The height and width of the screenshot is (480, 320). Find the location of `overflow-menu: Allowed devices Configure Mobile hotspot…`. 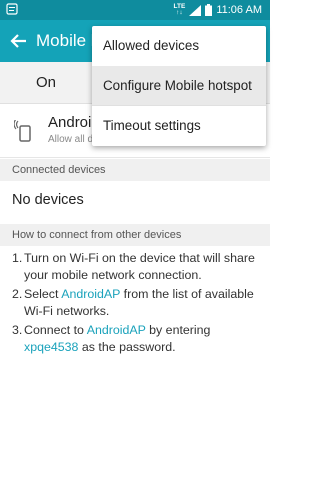

overflow-menu: Allowed devices Configure Mobile hotspot… is located at coordinates (179, 86).